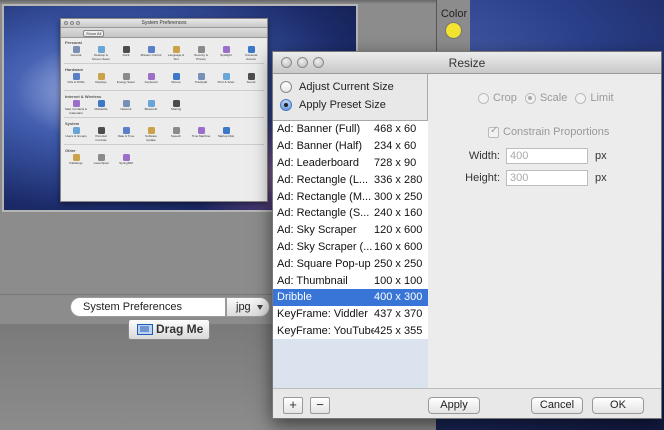  I want to click on width-label: Width:, so click(484, 156).